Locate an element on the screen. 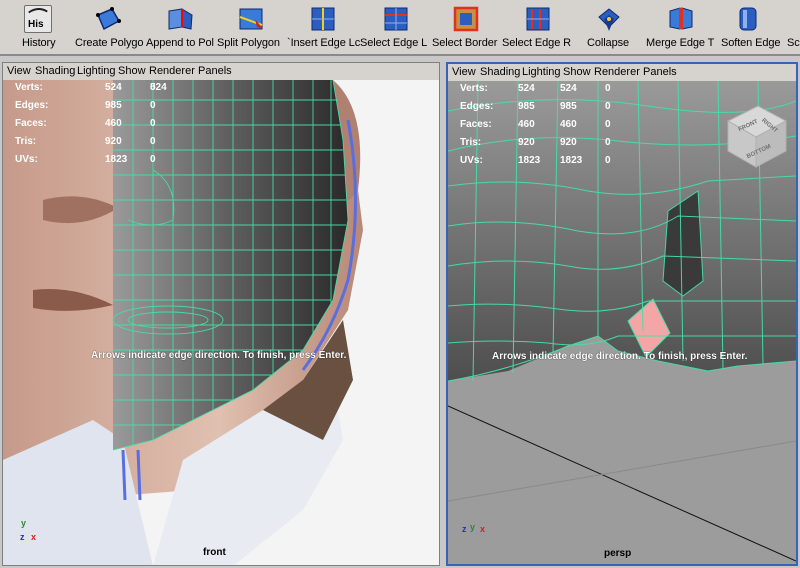 The image size is (800, 568). soften-edge-button: Soften Edge is located at coordinates (753, 29).